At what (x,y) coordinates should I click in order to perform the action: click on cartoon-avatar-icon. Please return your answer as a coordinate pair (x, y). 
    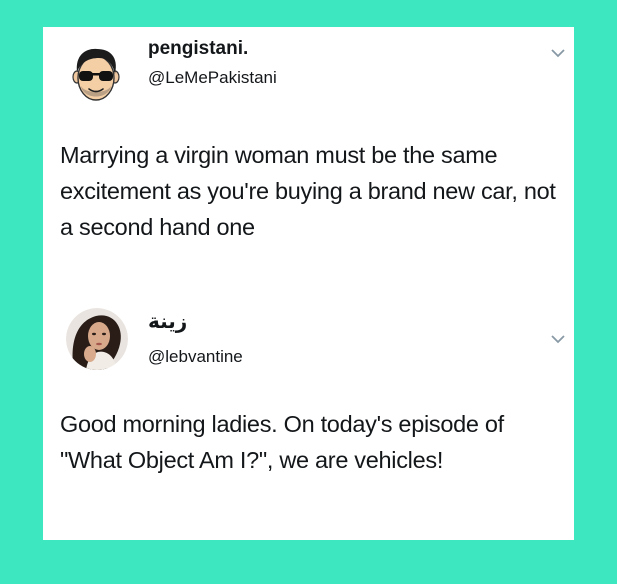
    Looking at the image, I should click on (96, 75).